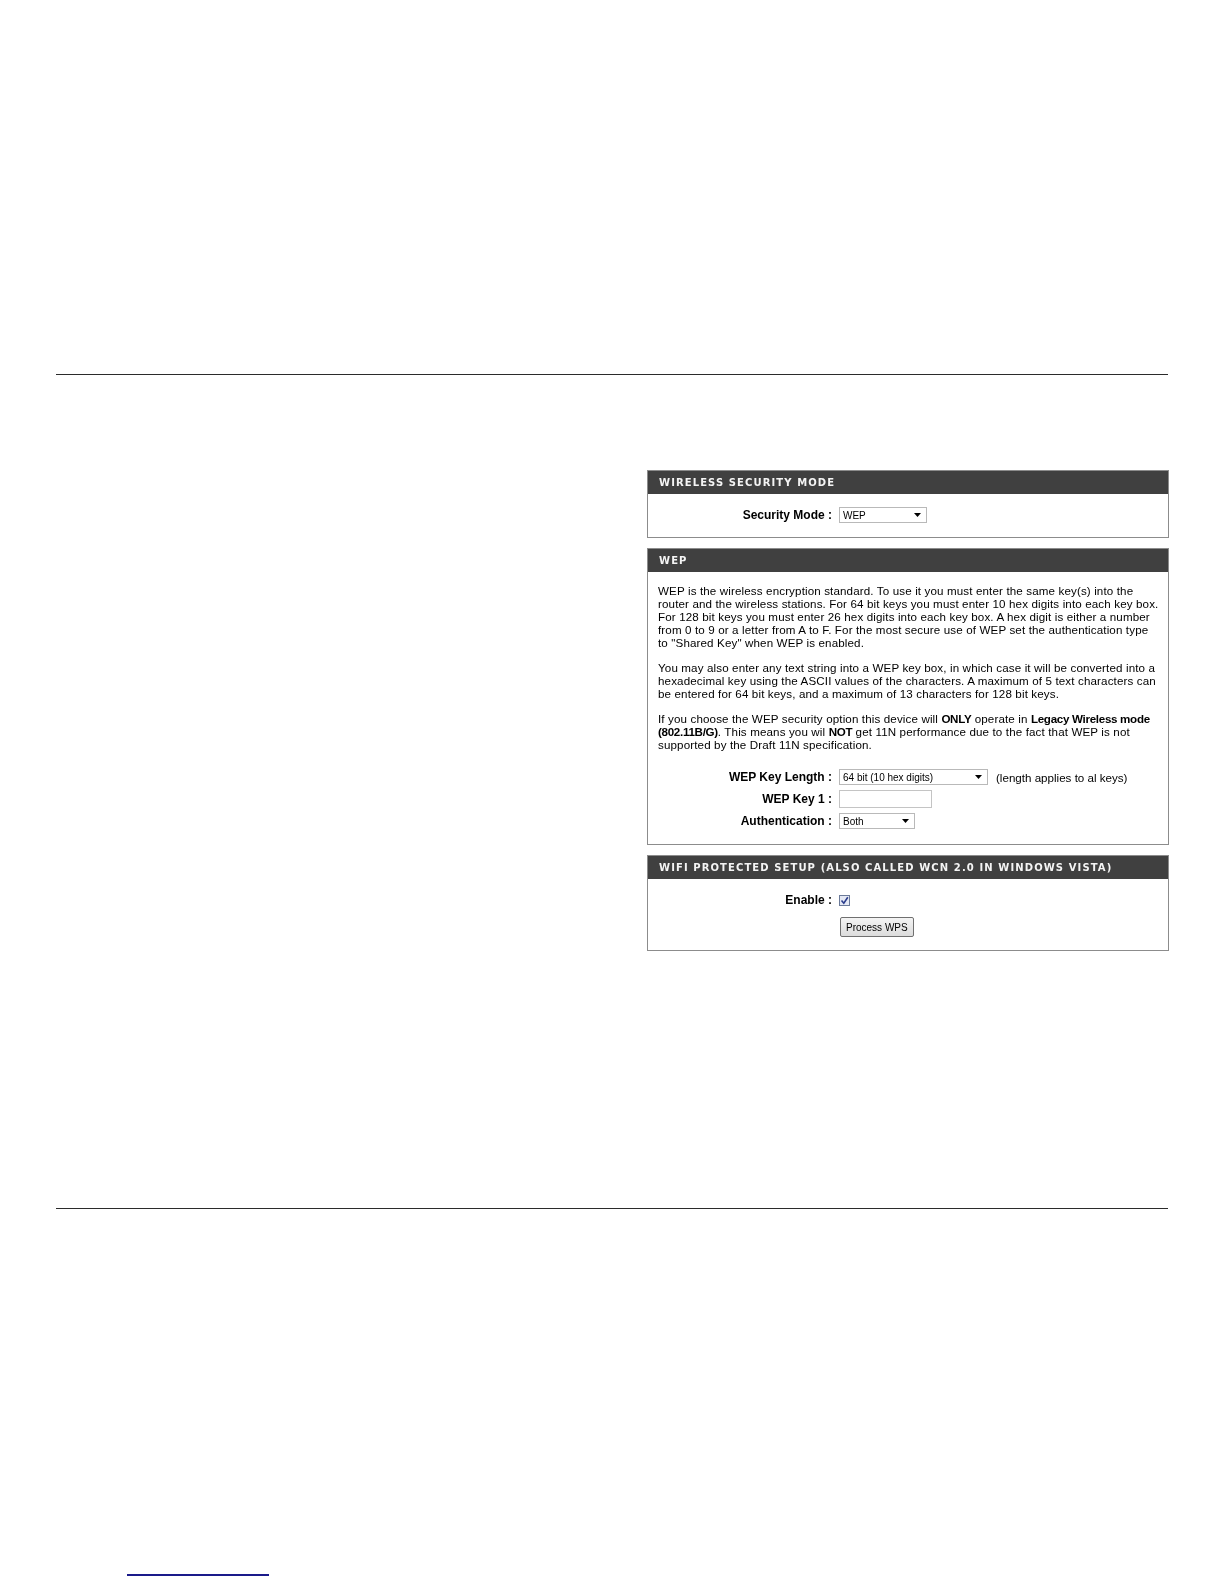 This screenshot has height=1584, width=1224. Describe the element at coordinates (908, 560) in the screenshot. I see `section-header: WEP` at that location.